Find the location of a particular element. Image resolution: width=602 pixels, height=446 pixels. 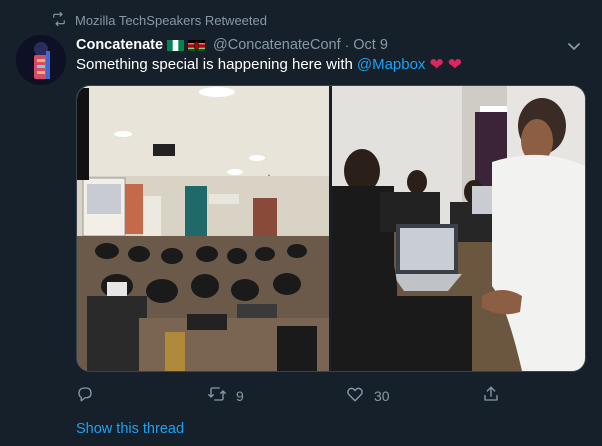

chevron-down-icon is located at coordinates (574, 46).